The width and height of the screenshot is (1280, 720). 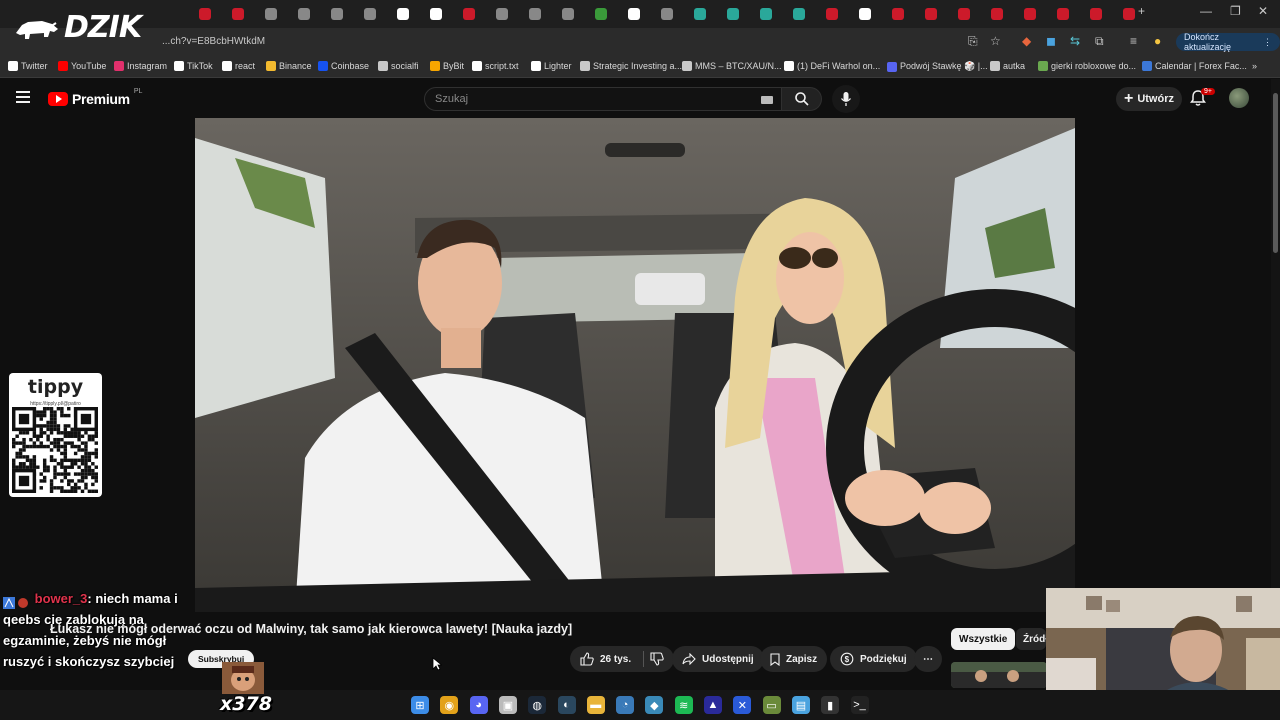 What do you see at coordinates (28, 66) in the screenshot?
I see `bookmark-twitter: Twitter` at bounding box center [28, 66].